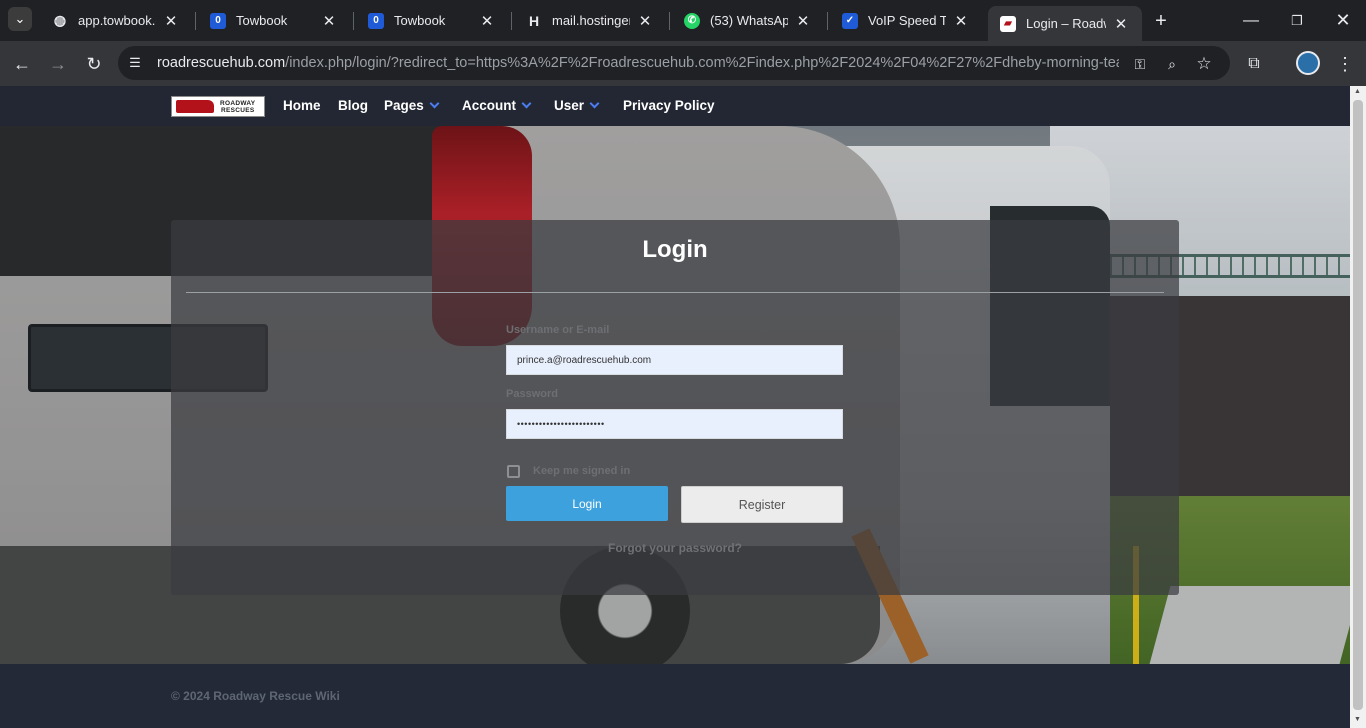 The image size is (1366, 728). I want to click on nav-privacy-policy: Privacy Policy, so click(669, 105).